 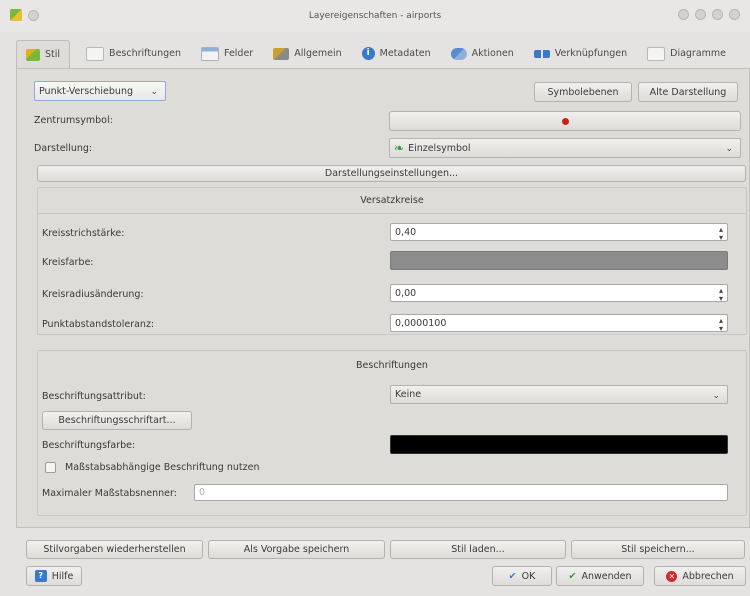 I want to click on title-bar: Layereigenschaften - airports, so click(x=375, y=16).